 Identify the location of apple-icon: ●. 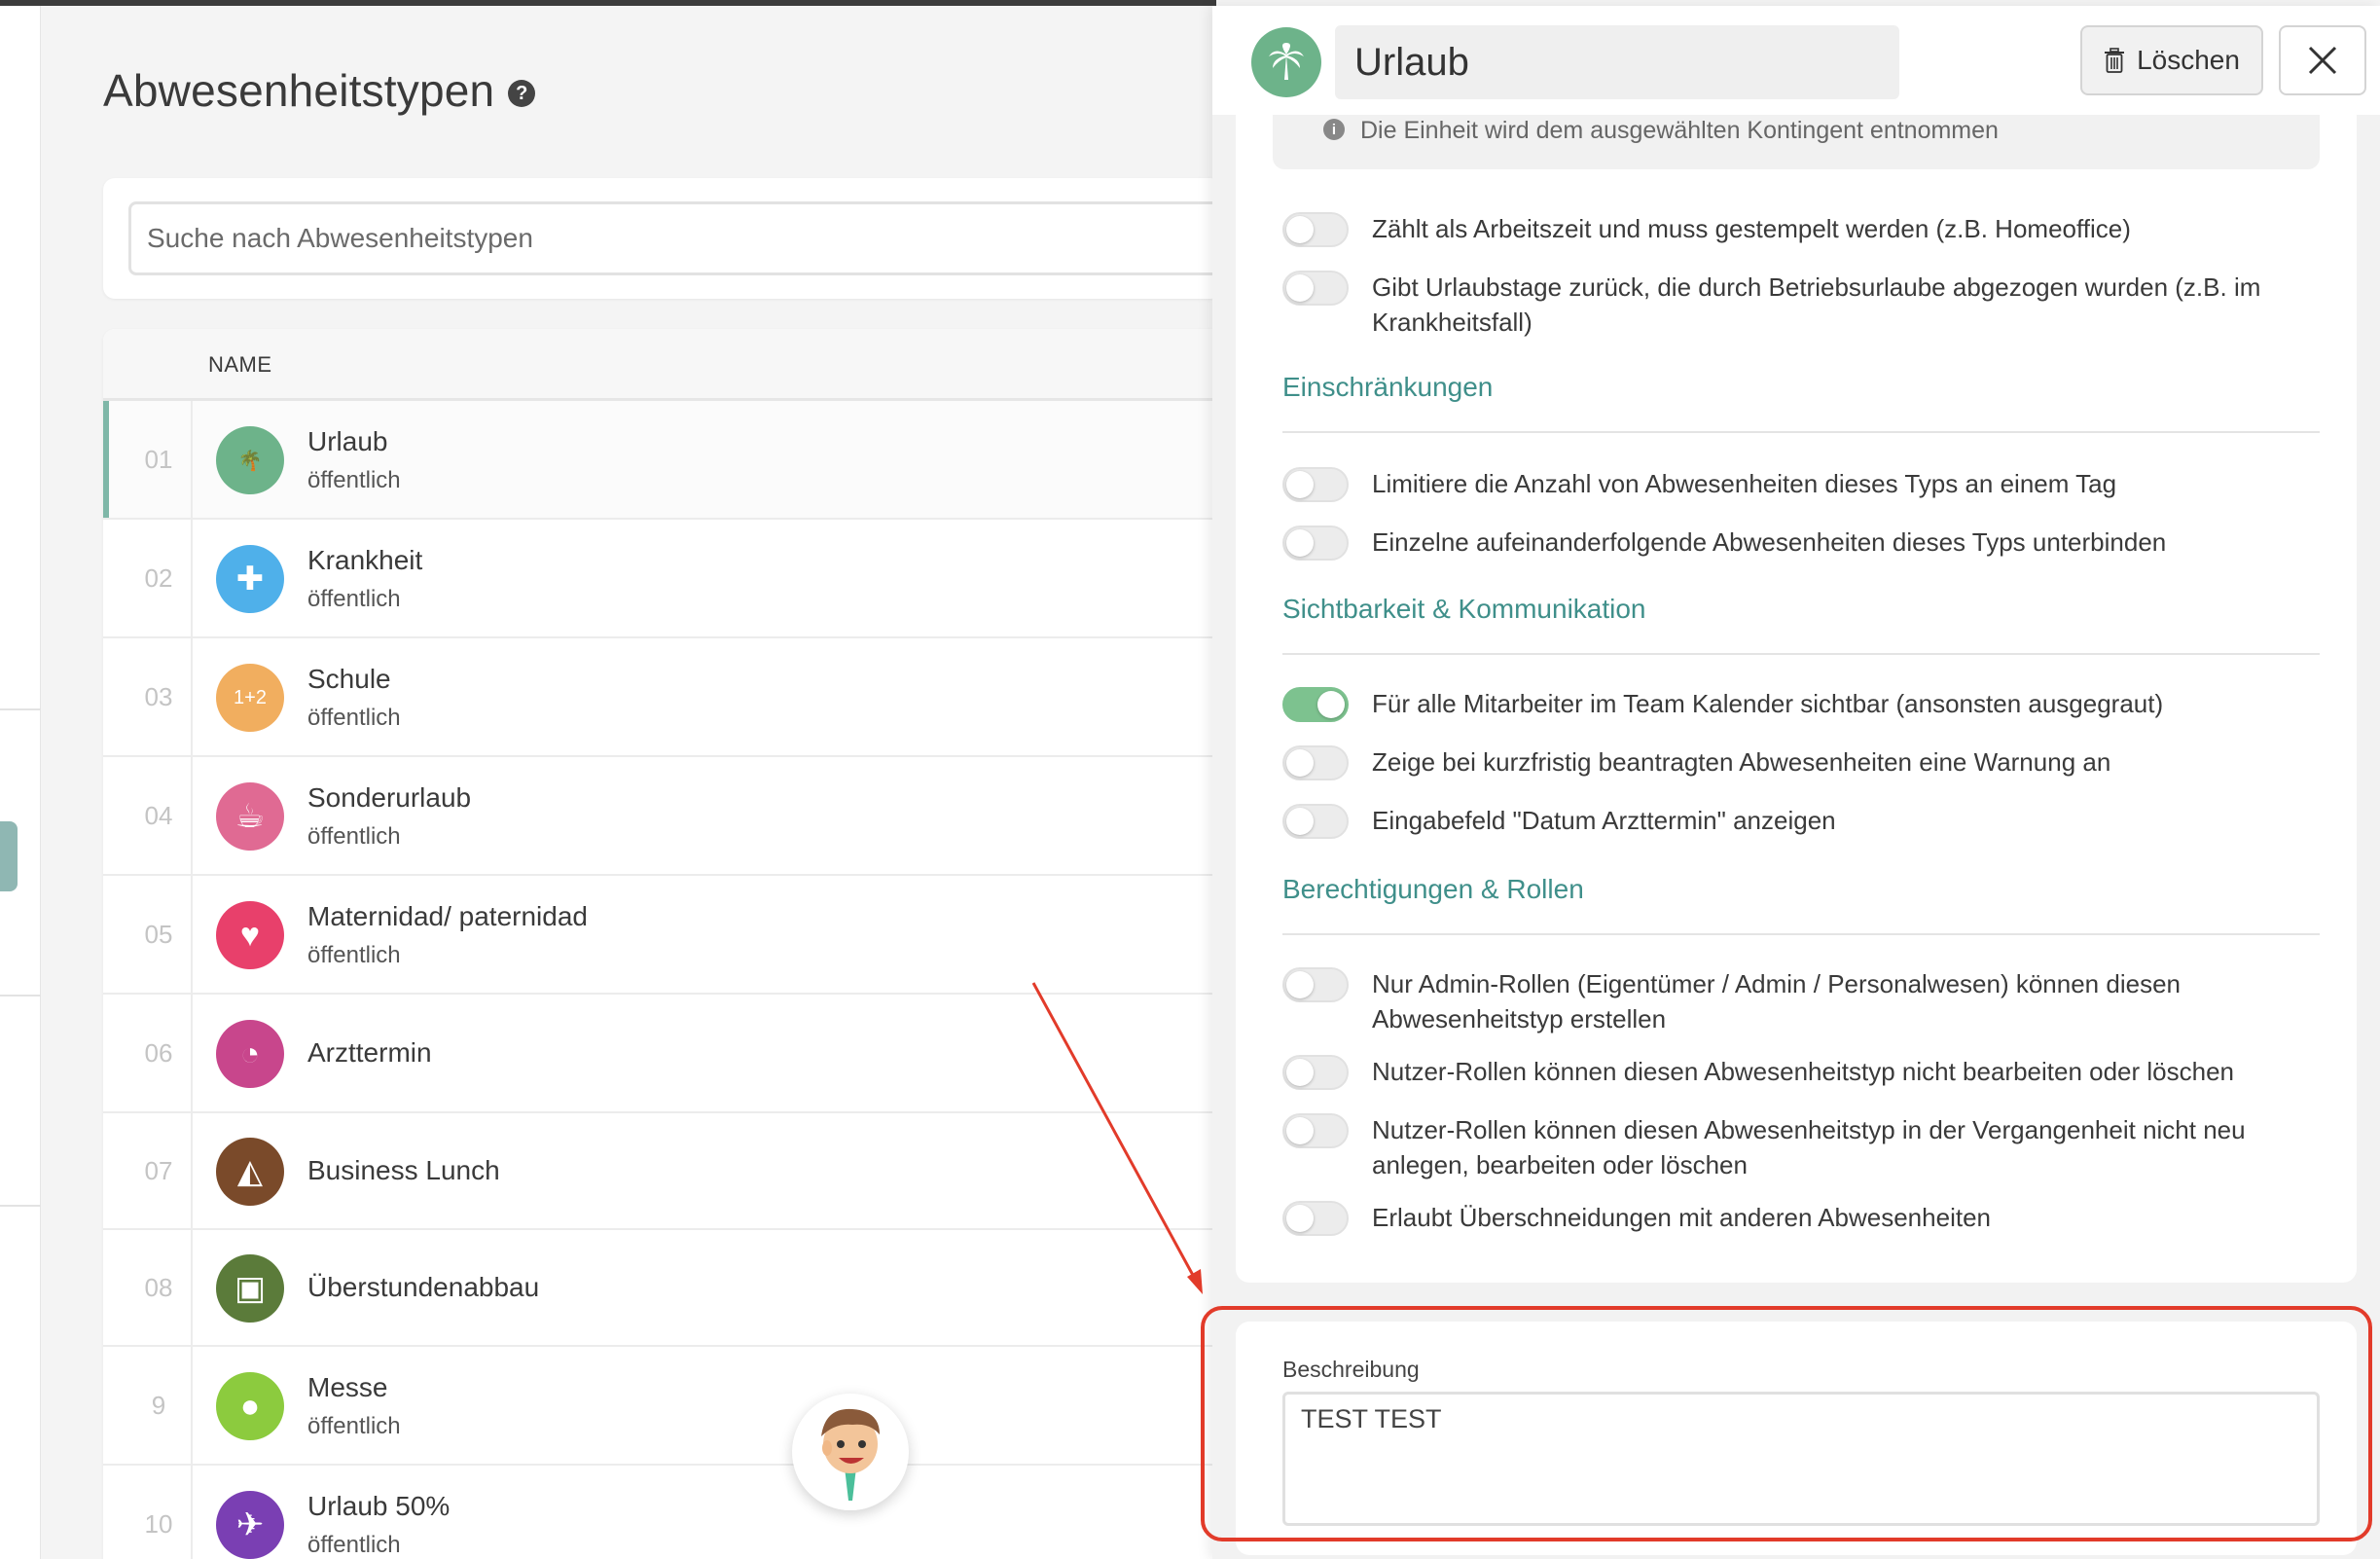
(250, 1406).